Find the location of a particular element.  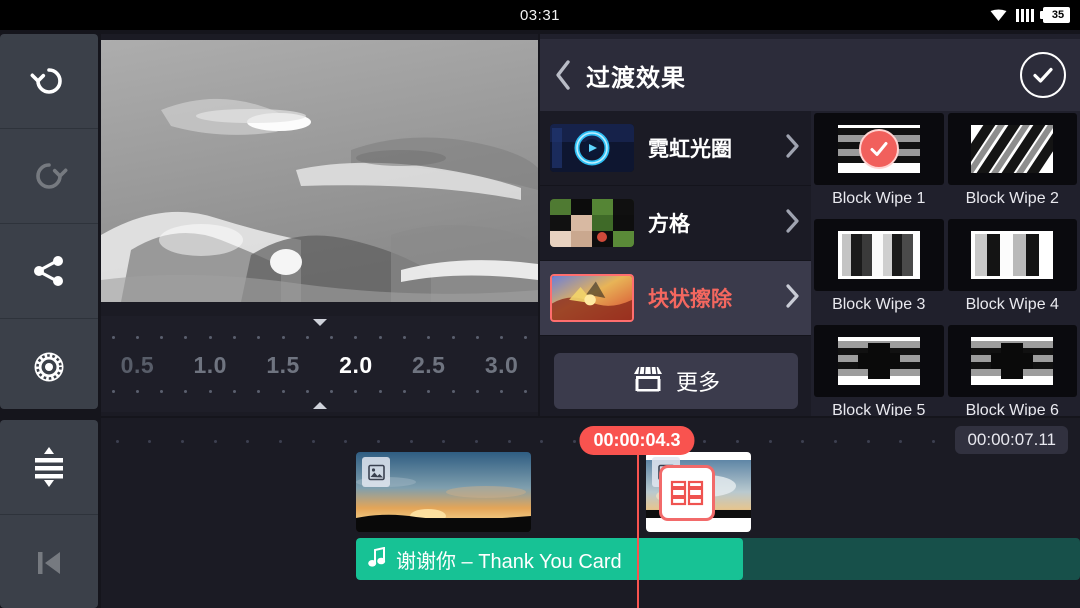

category-row-block-wipe: 块状擦除 is located at coordinates (675, 298).